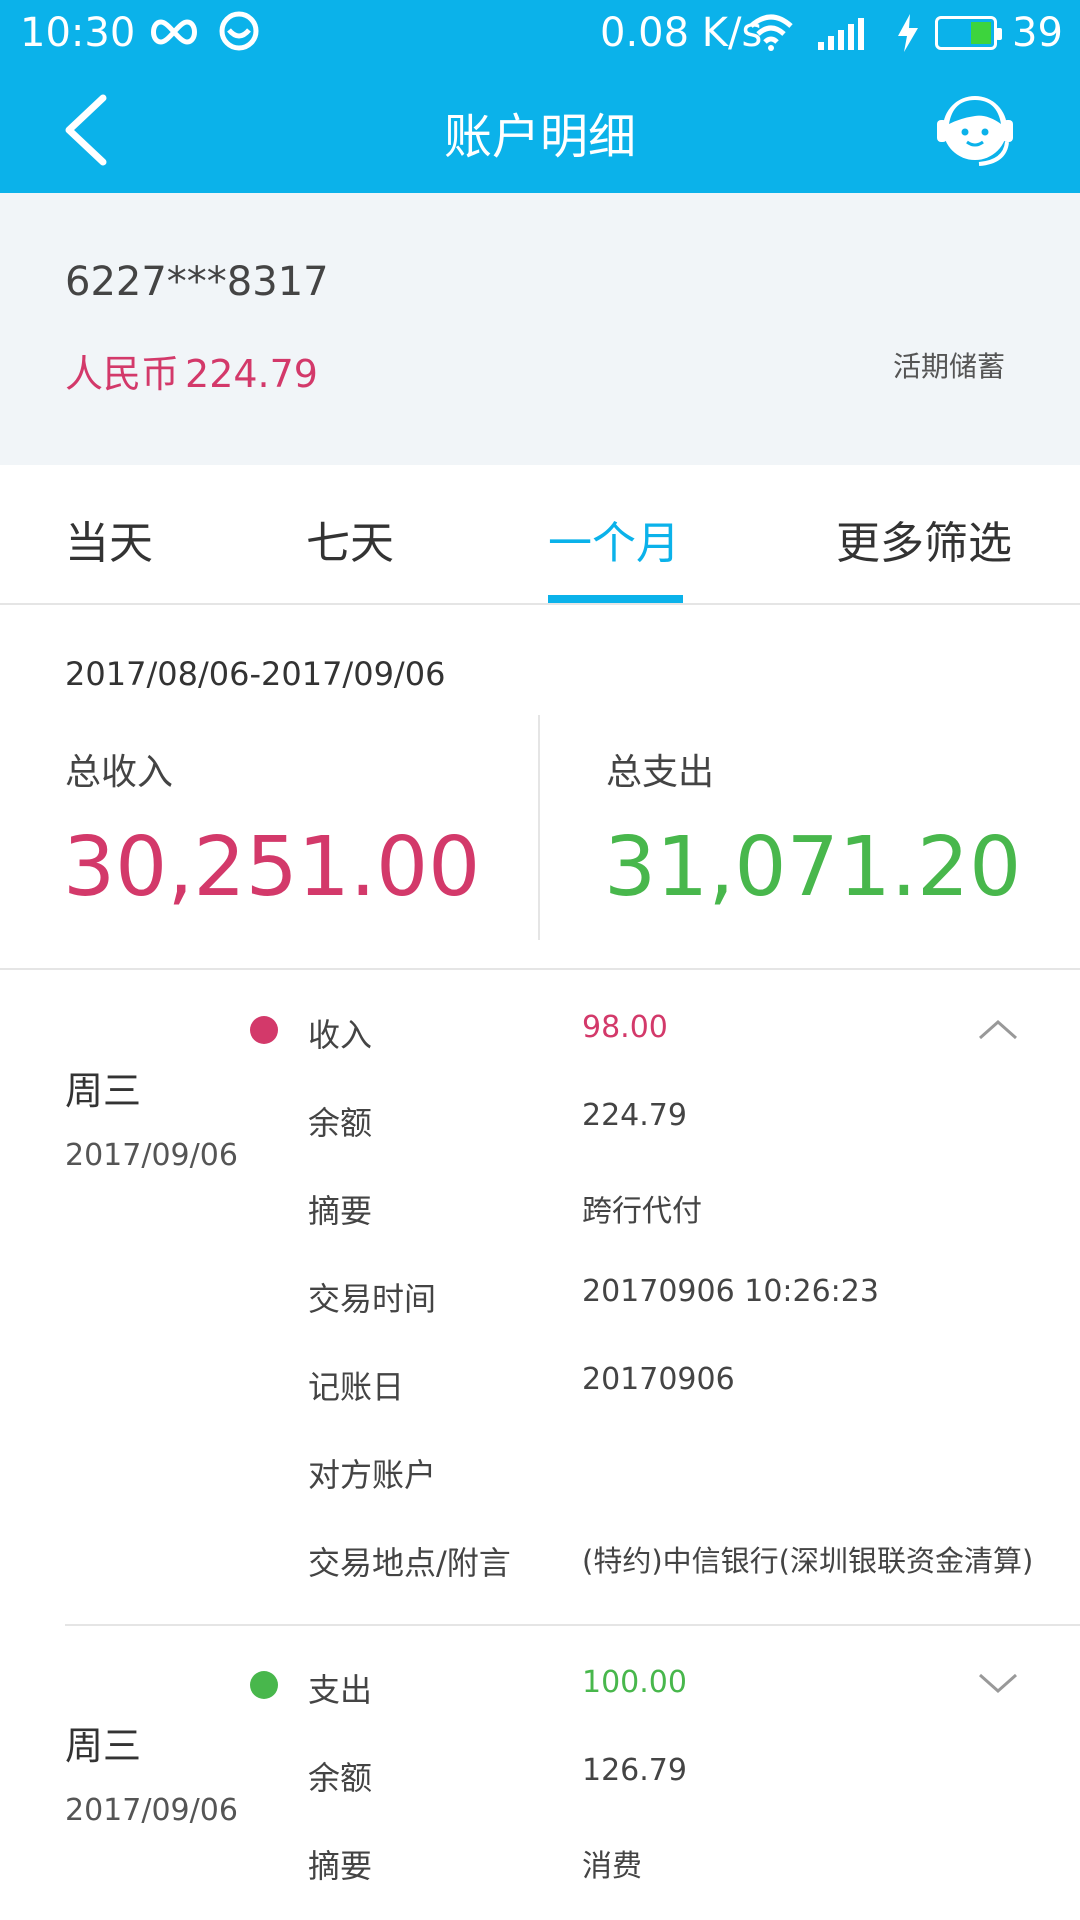 This screenshot has height=1920, width=1080. Describe the element at coordinates (998, 1684) in the screenshot. I see `chevron-down-icon` at that location.